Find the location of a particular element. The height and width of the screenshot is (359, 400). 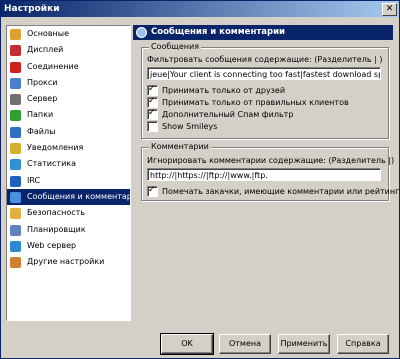

sidebar-item: Статистика is located at coordinates (68, 164).